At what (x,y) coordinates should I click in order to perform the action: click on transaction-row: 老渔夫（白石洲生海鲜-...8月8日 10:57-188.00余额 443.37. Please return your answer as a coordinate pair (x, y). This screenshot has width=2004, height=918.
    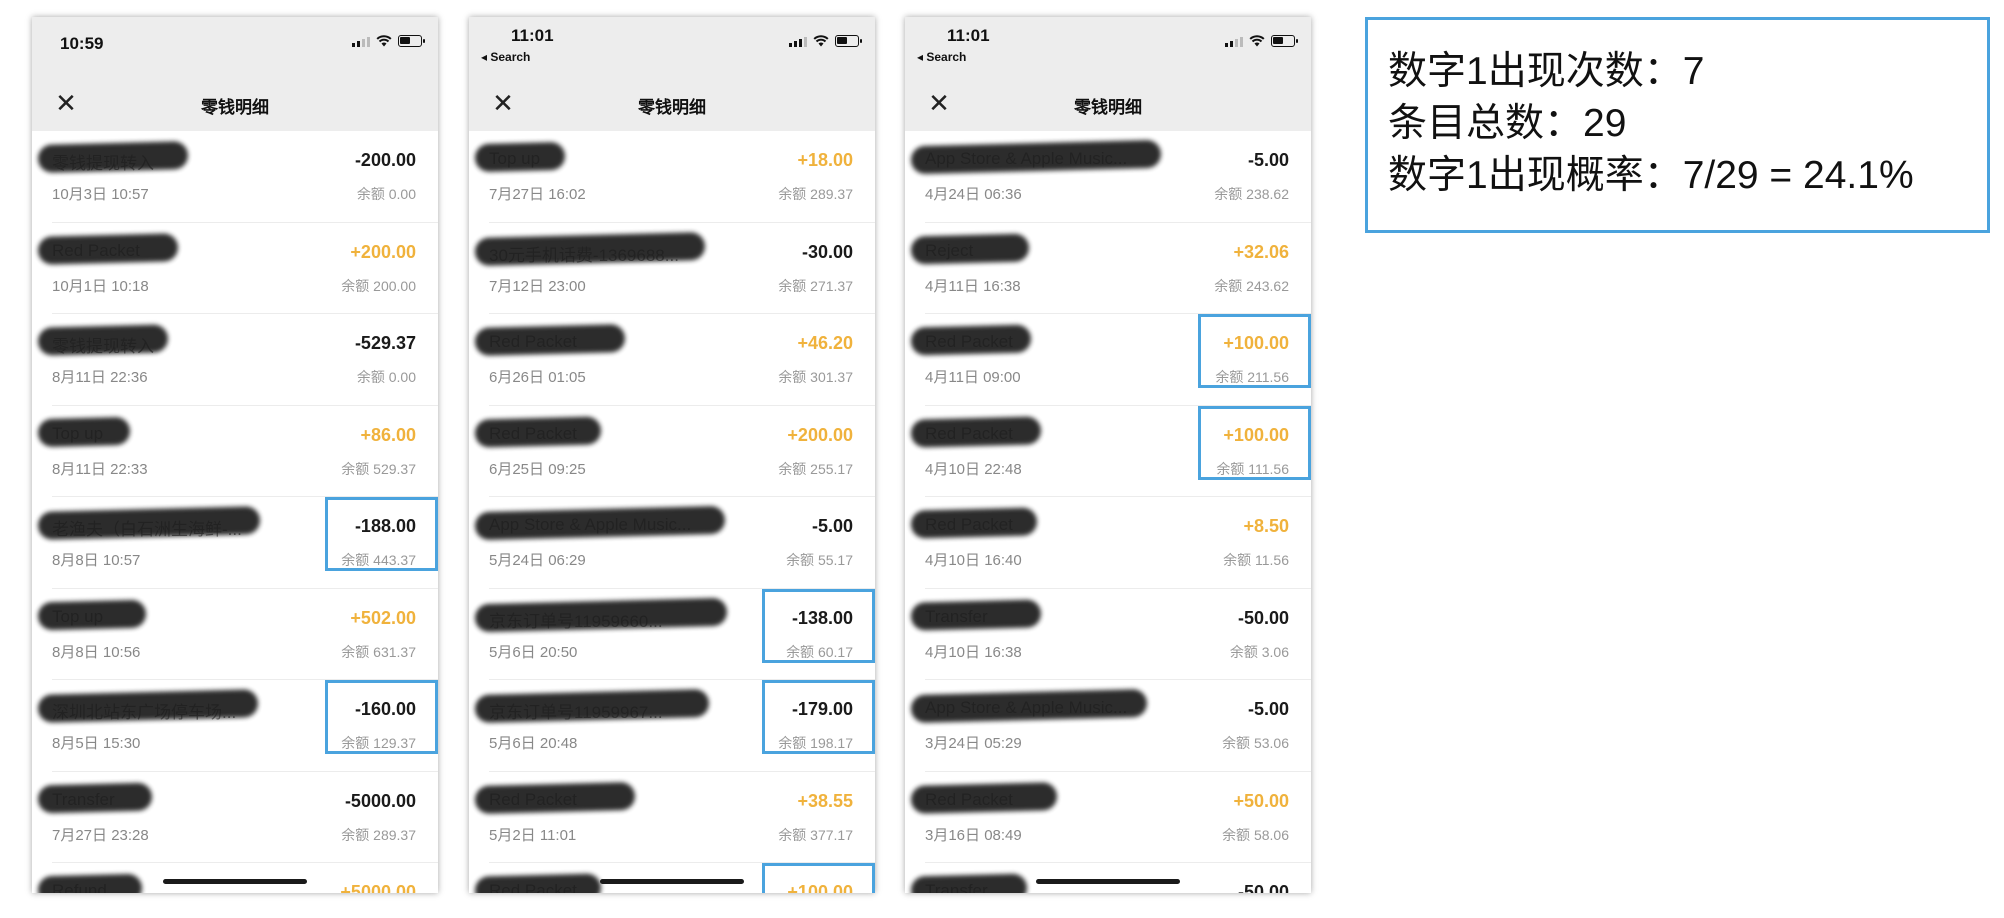
    Looking at the image, I should click on (235, 543).